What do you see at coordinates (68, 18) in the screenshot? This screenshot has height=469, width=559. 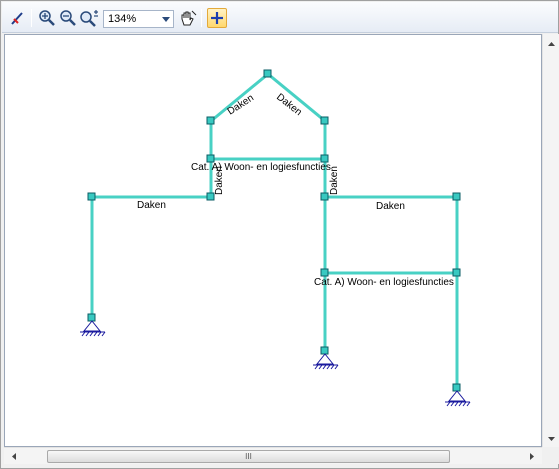 I see `zoom-out-icon` at bounding box center [68, 18].